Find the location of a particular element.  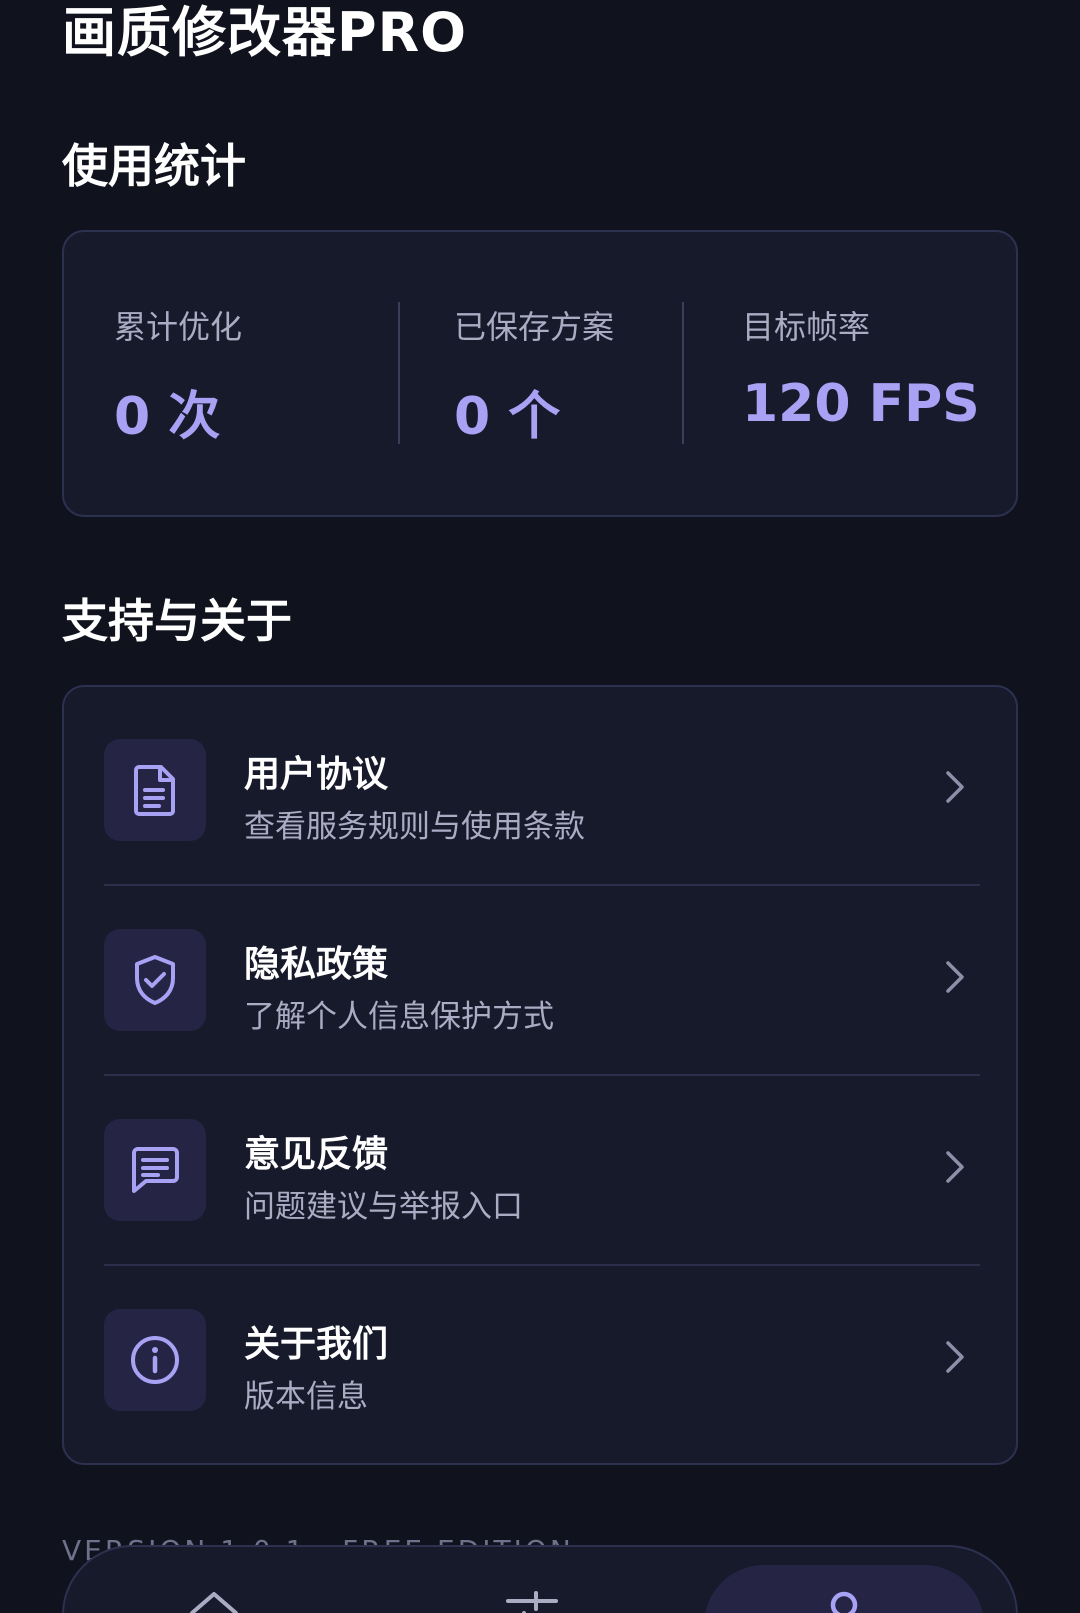

menu-item-title: 关于我们 is located at coordinates (316, 1344).